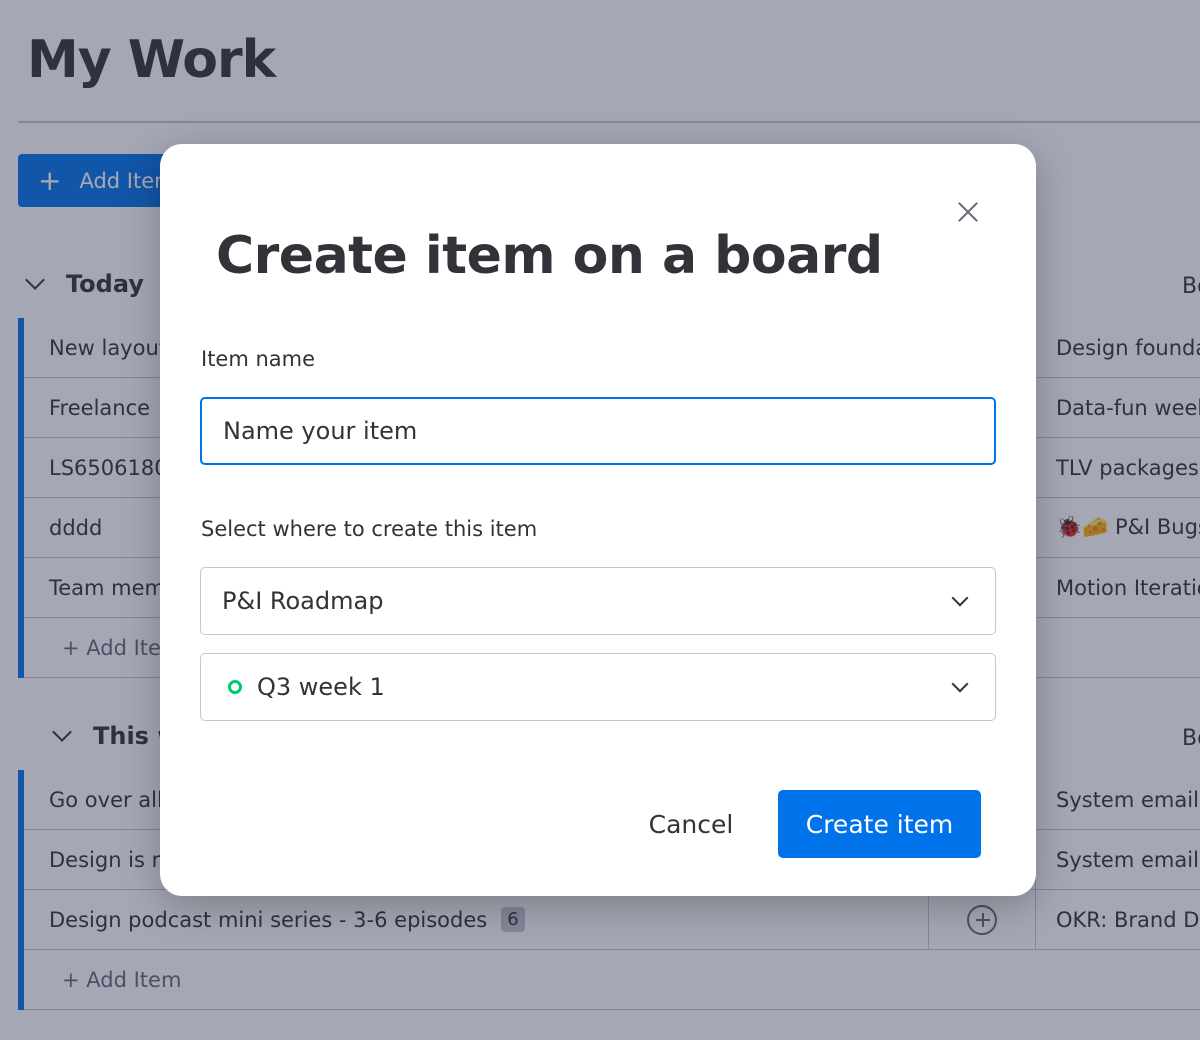 This screenshot has width=1200, height=1040. Describe the element at coordinates (369, 529) in the screenshot. I see `location-label: Select where to create this item` at that location.